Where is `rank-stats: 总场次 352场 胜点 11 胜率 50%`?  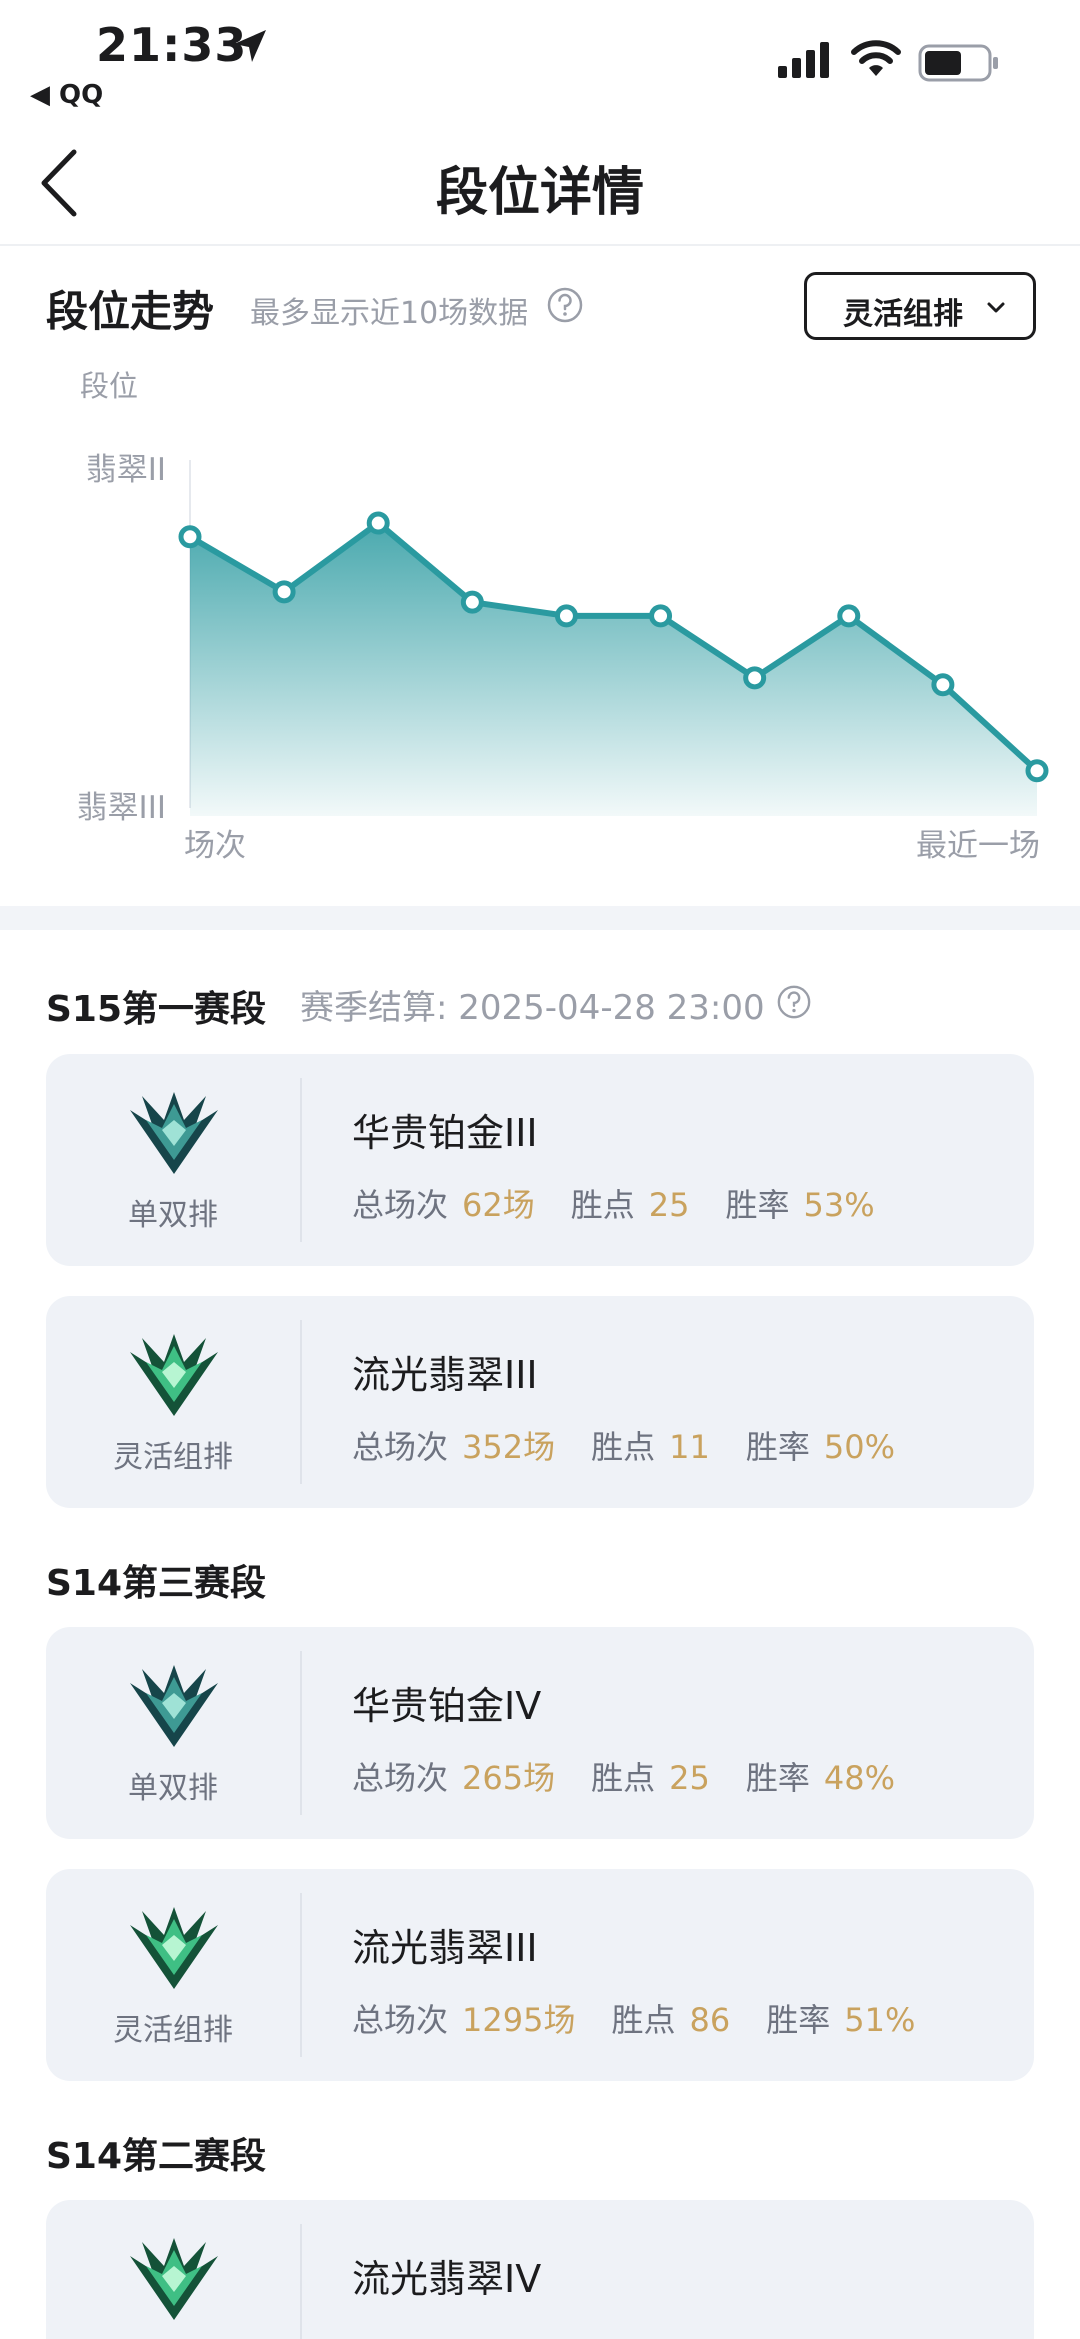 rank-stats: 总场次 352场 胜点 11 胜率 50% is located at coordinates (623, 1445).